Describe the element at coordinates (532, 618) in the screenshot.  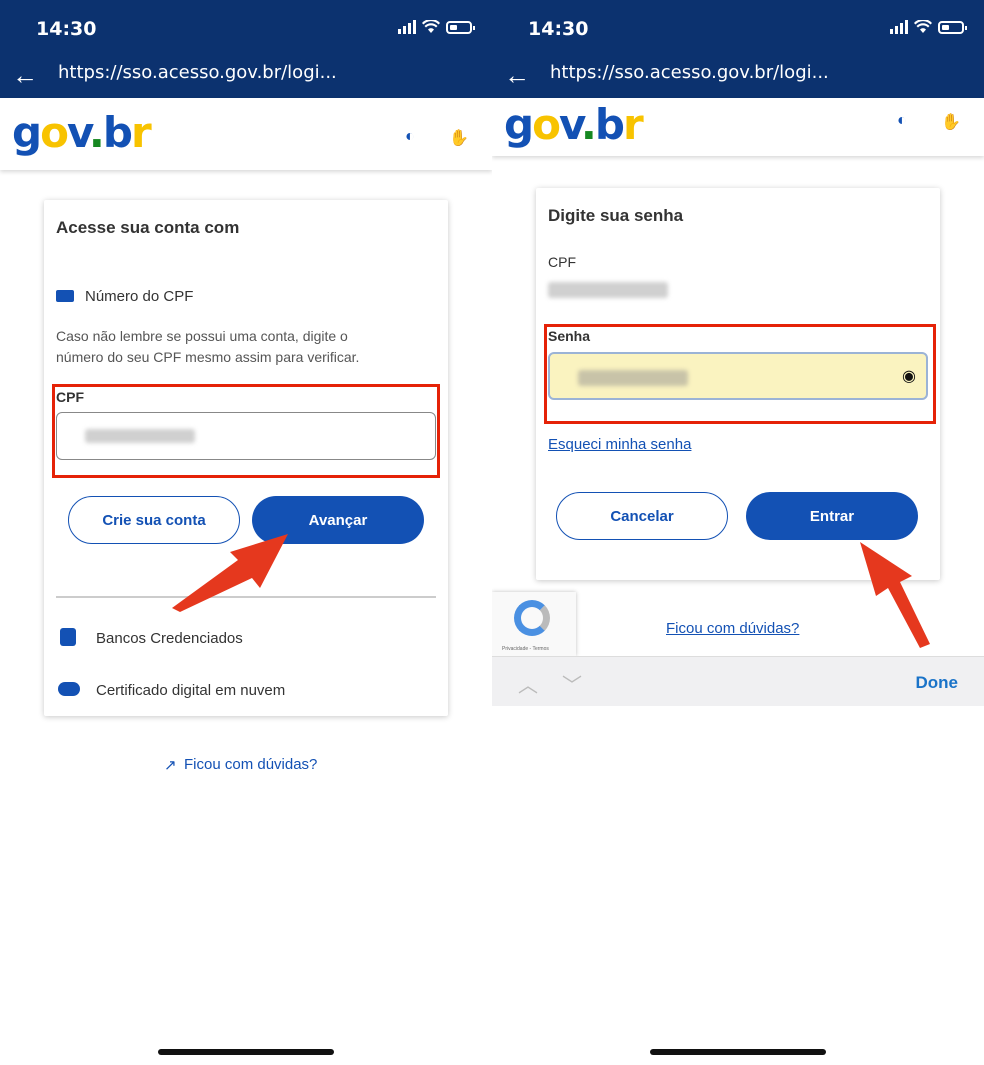
I see `recaptcha-icon` at that location.